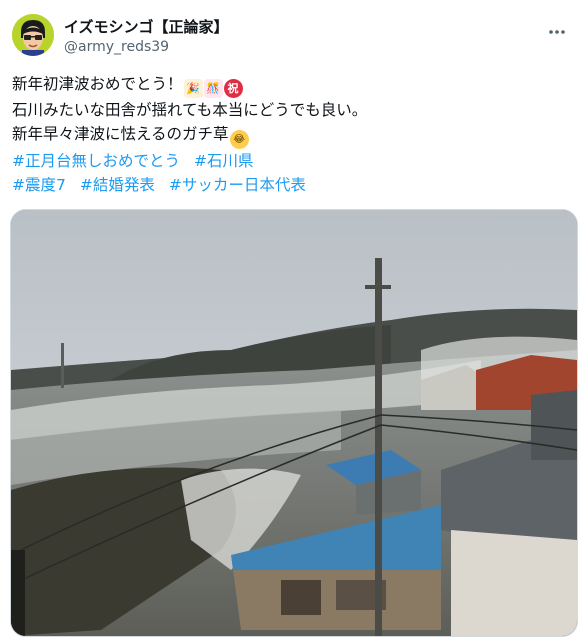 The height and width of the screenshot is (641, 585). I want to click on hashtag-row-1: #正月台無しおめでとう #石川県, so click(292, 161).